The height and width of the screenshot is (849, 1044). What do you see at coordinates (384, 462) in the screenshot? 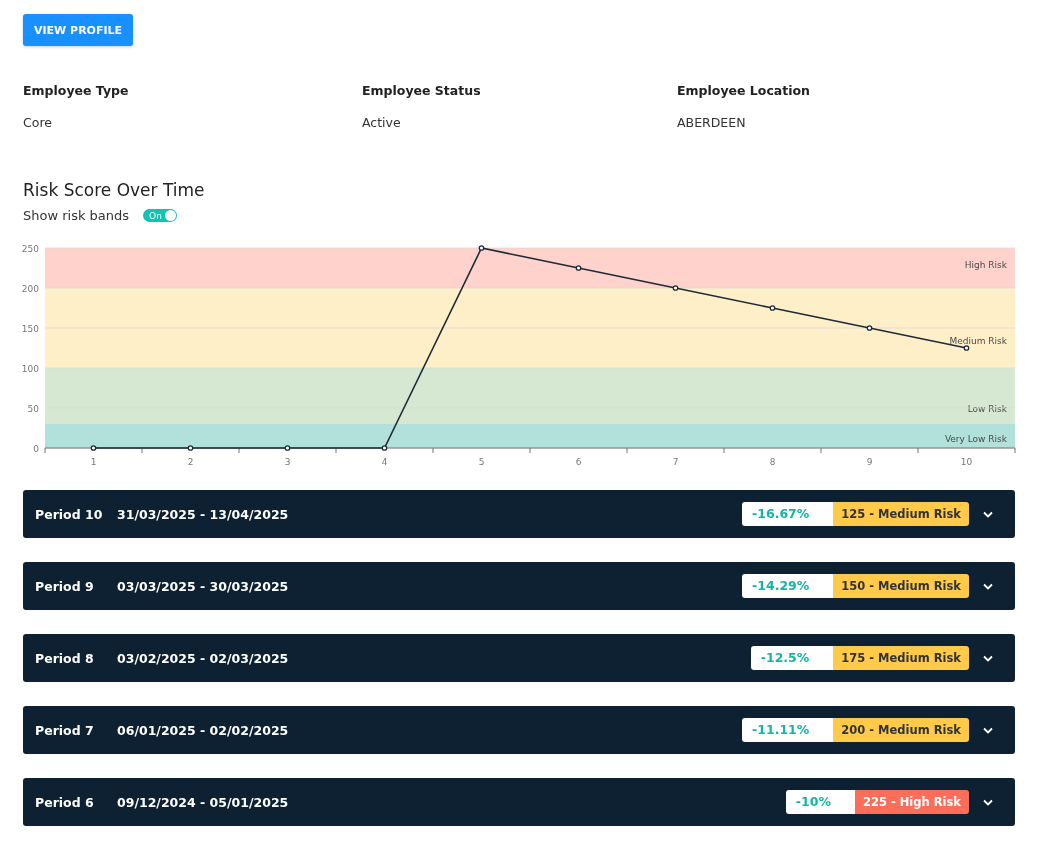
I see `x-axis-label: 4` at bounding box center [384, 462].